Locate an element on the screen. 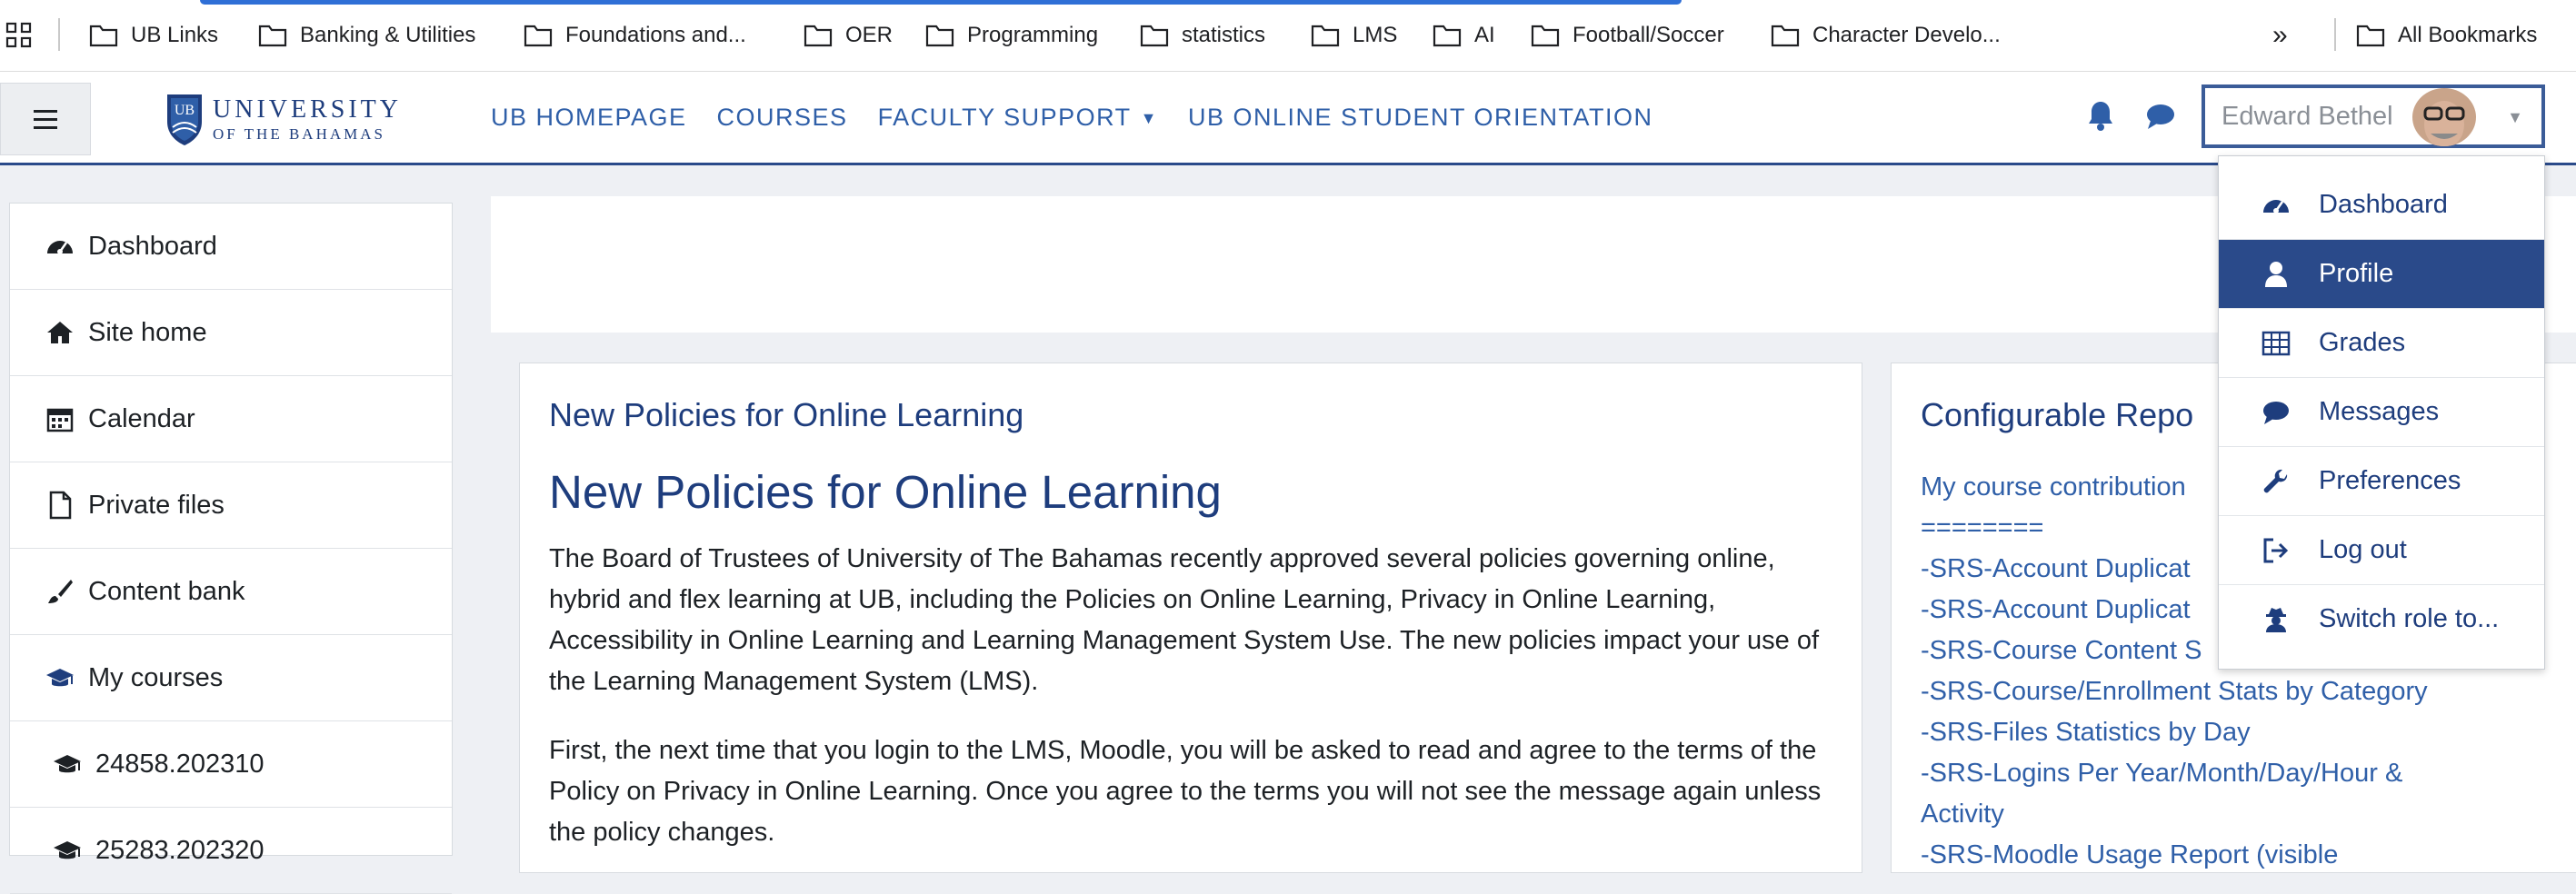 Image resolution: width=2576 pixels, height=894 pixels. drawer-item-course: 24858.202310 is located at coordinates (231, 764).